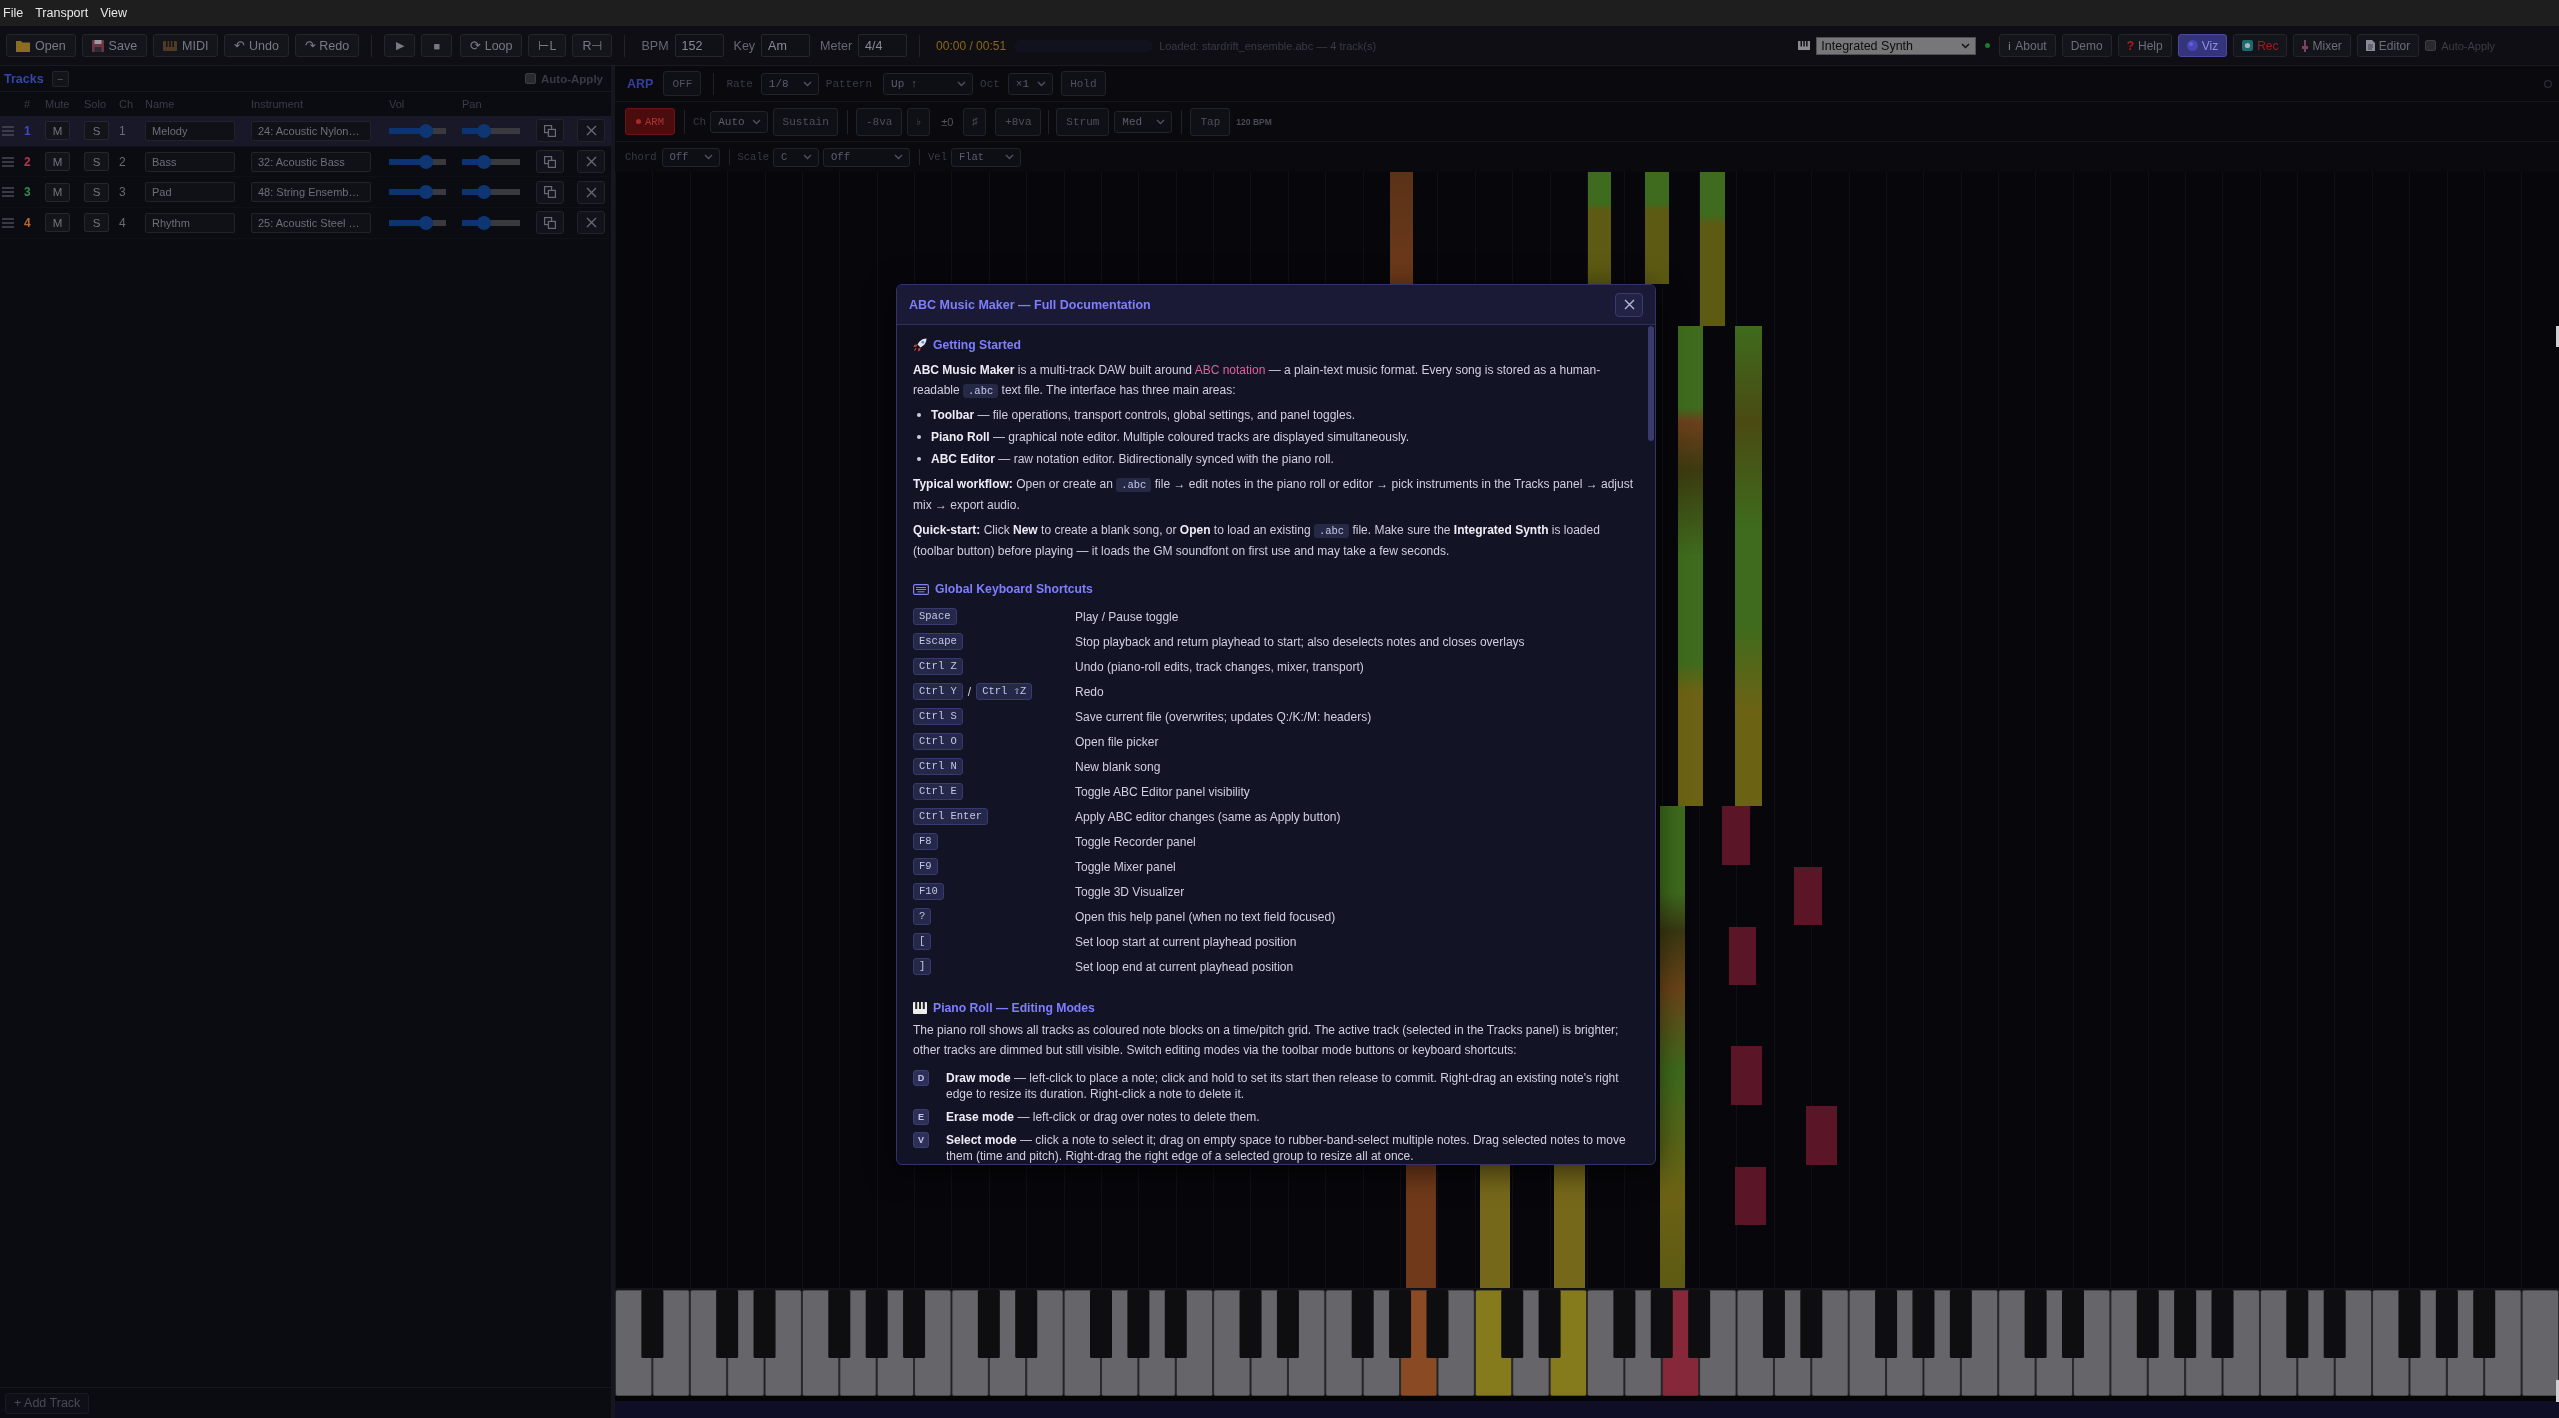 The width and height of the screenshot is (2559, 1418). Describe the element at coordinates (327, 45) in the screenshot. I see `redo-button: ↷ Redo` at that location.